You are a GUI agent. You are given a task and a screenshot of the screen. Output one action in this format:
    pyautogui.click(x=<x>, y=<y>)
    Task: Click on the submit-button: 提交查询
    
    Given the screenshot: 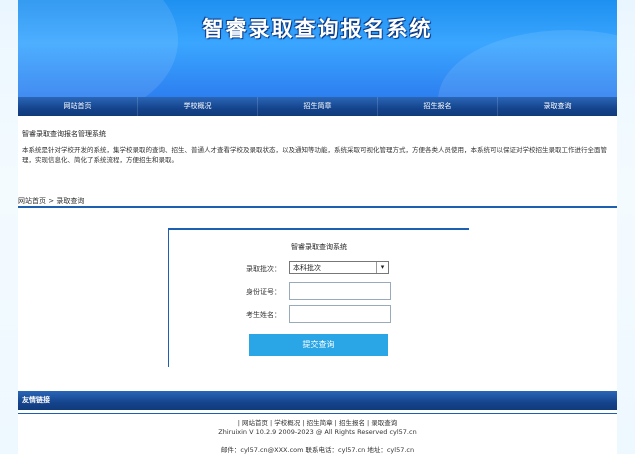 What is the action you would take?
    pyautogui.click(x=318, y=345)
    